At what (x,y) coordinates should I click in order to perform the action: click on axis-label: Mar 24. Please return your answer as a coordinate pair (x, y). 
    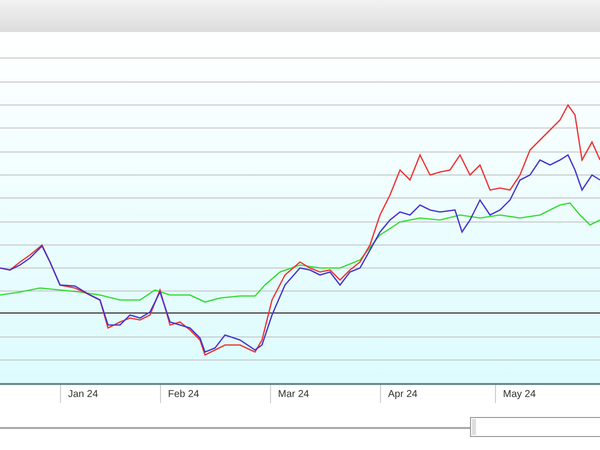
    Looking at the image, I should click on (294, 394).